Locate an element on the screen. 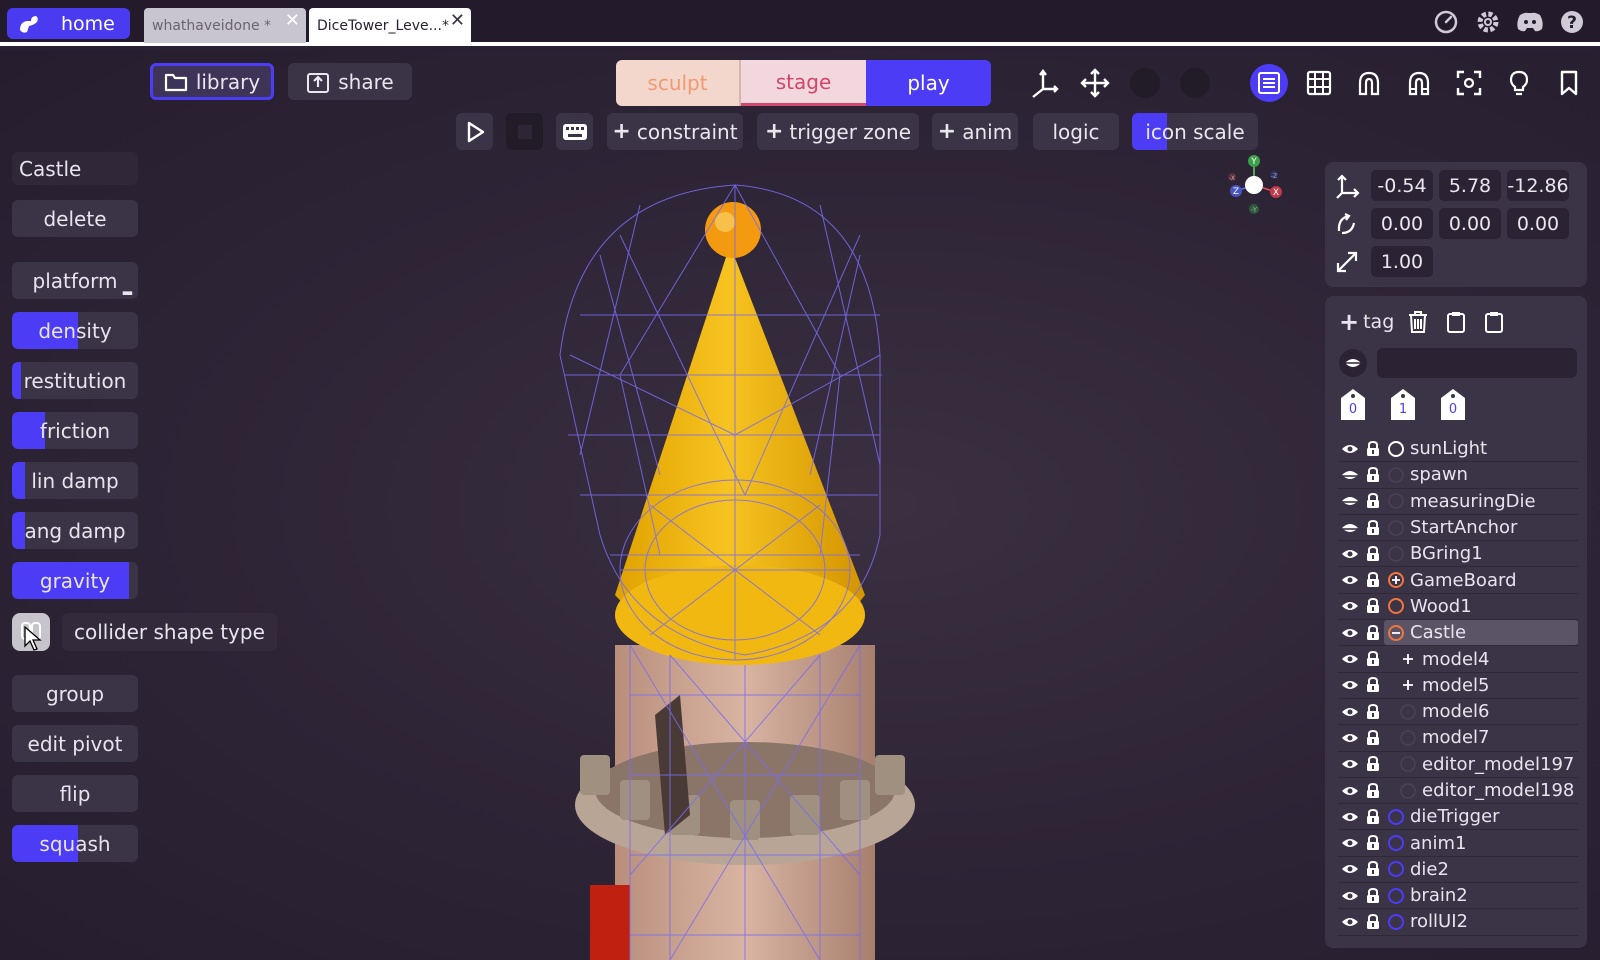 The image size is (1600, 960). grid-icon is located at coordinates (1319, 83).